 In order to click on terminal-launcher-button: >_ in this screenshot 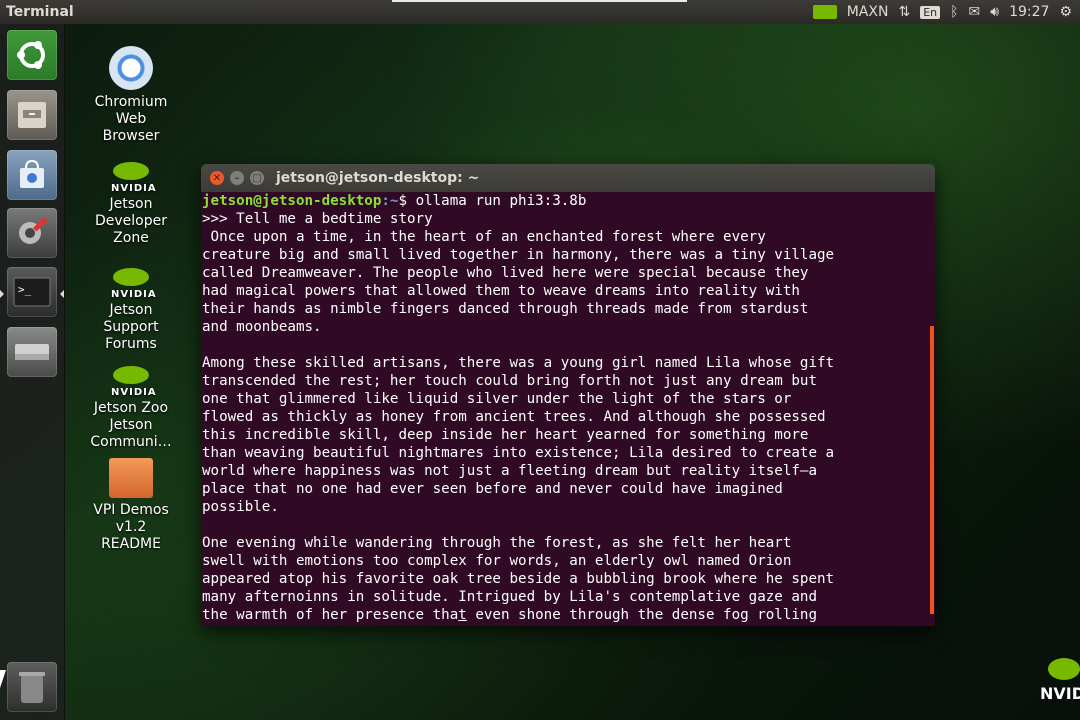, I will do `click(32, 292)`.